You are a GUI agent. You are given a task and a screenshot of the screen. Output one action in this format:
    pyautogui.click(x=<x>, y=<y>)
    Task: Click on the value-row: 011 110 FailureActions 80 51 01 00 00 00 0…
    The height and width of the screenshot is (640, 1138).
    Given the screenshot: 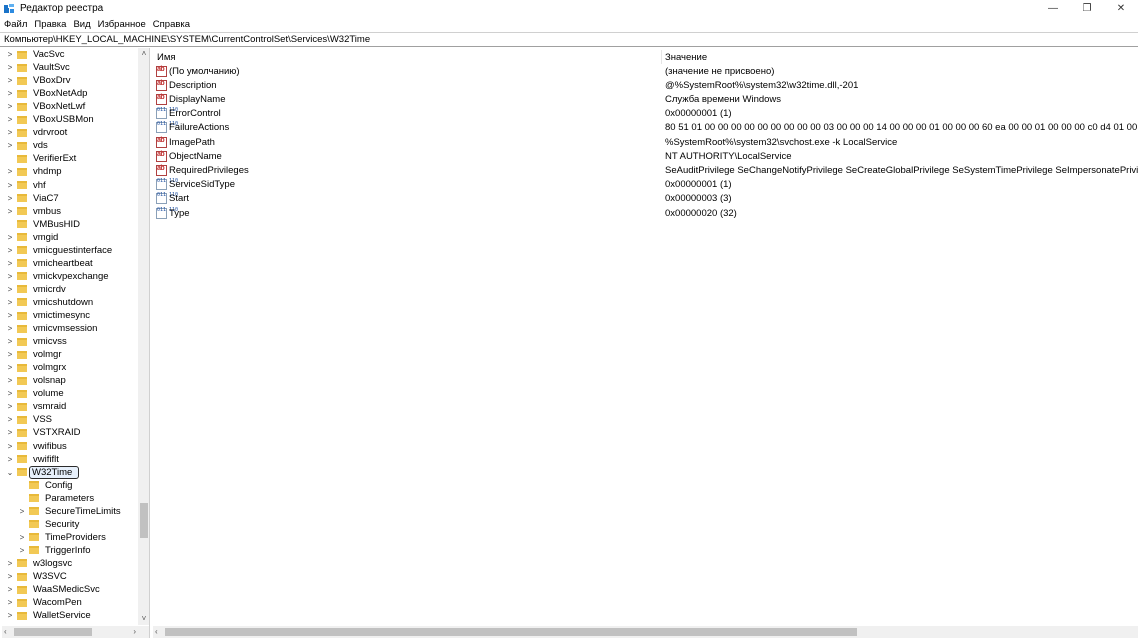 What is the action you would take?
    pyautogui.click(x=645, y=128)
    